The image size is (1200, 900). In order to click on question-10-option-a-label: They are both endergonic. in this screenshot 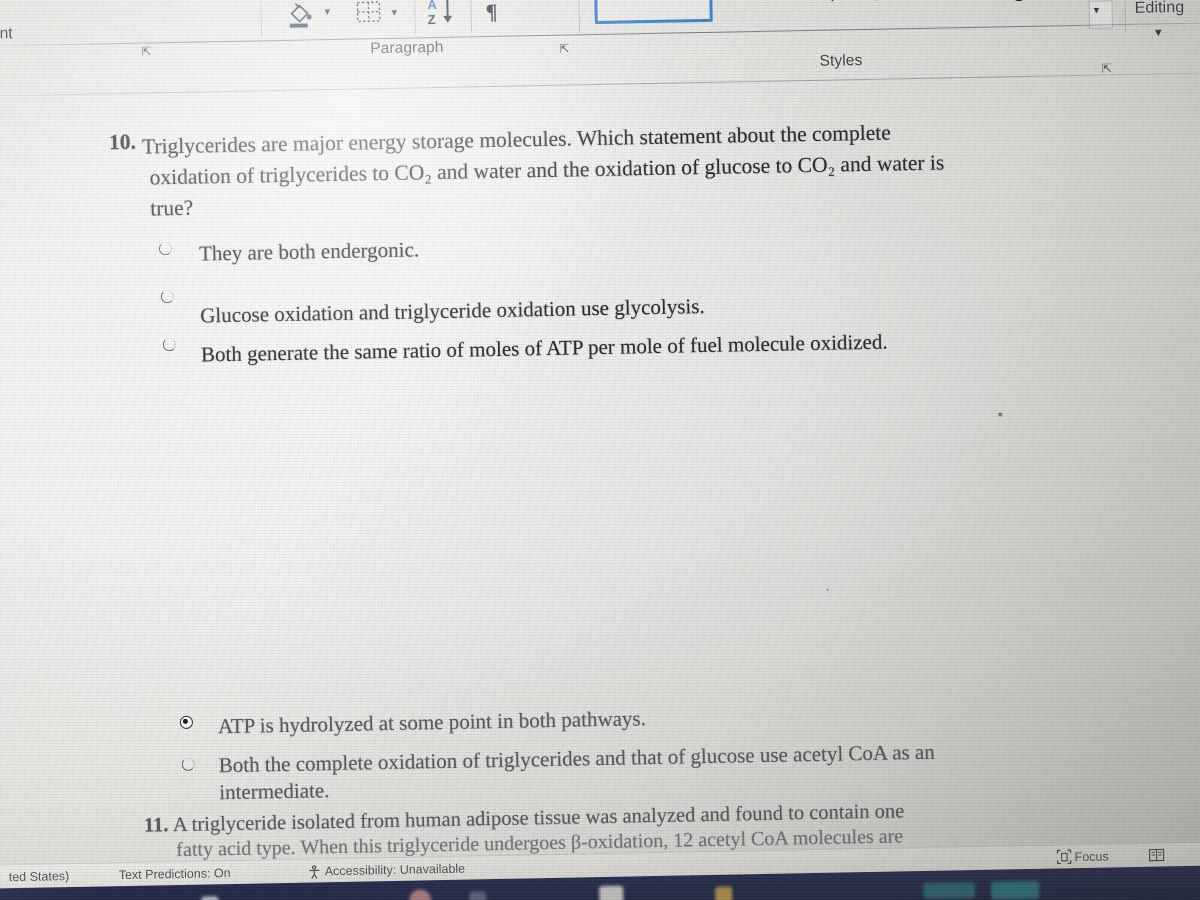, I will do `click(309, 251)`.